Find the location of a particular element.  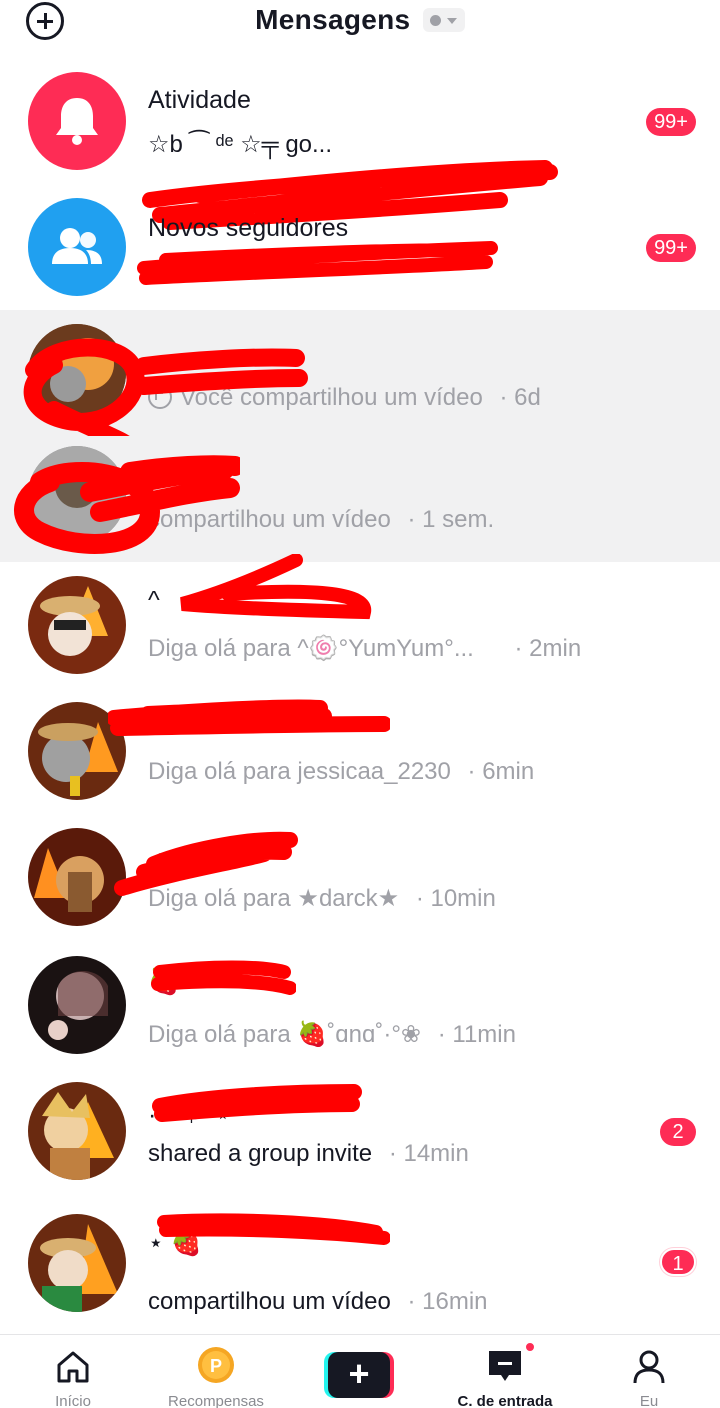

row-name: ^ is located at coordinates (154, 600).